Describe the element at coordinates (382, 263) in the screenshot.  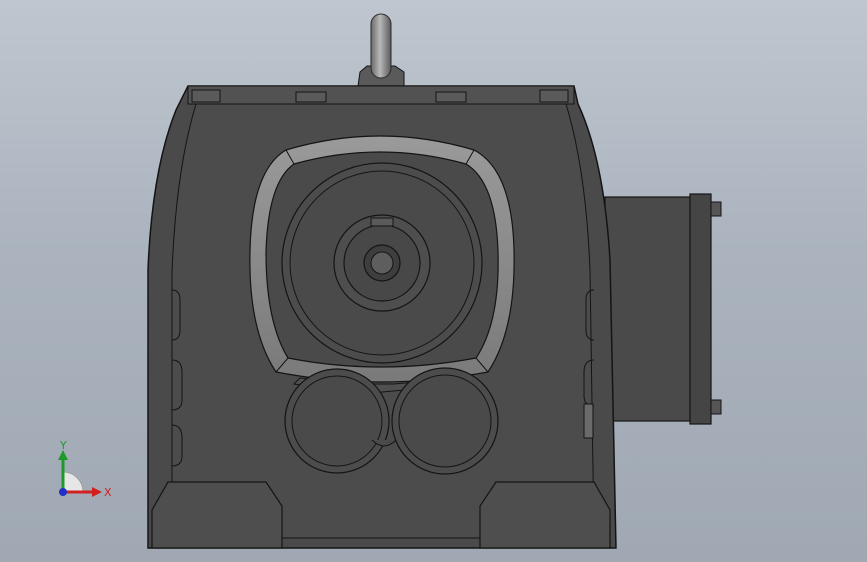
I see `output-shaft` at that location.